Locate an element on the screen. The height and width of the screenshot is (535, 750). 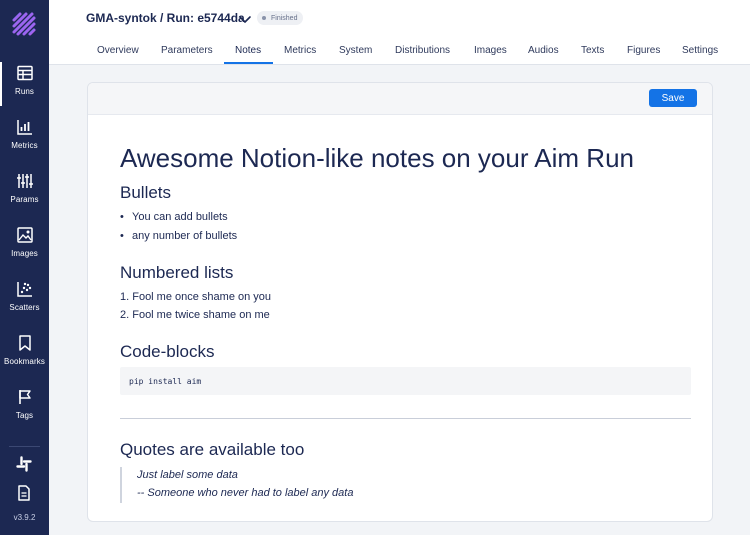
table-icon is located at coordinates (25, 73).